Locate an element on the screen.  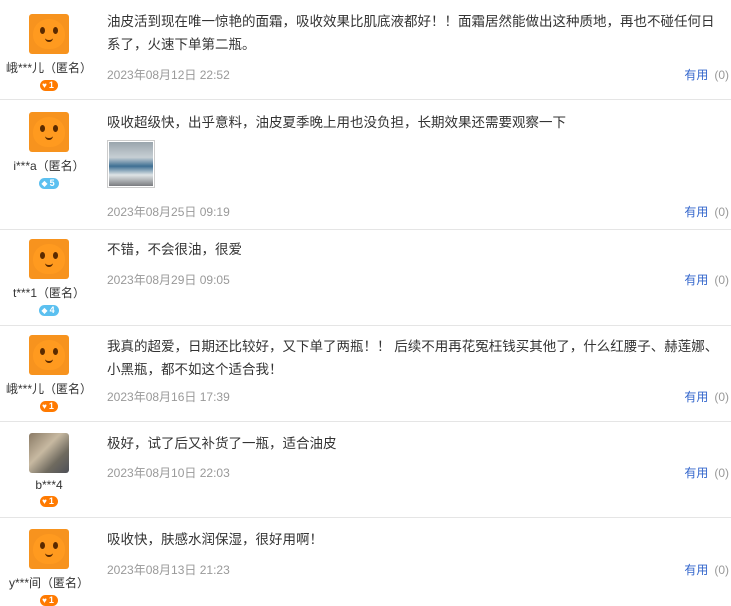
review-date: 2023年08月25日 09:19 is located at coordinates (168, 212).